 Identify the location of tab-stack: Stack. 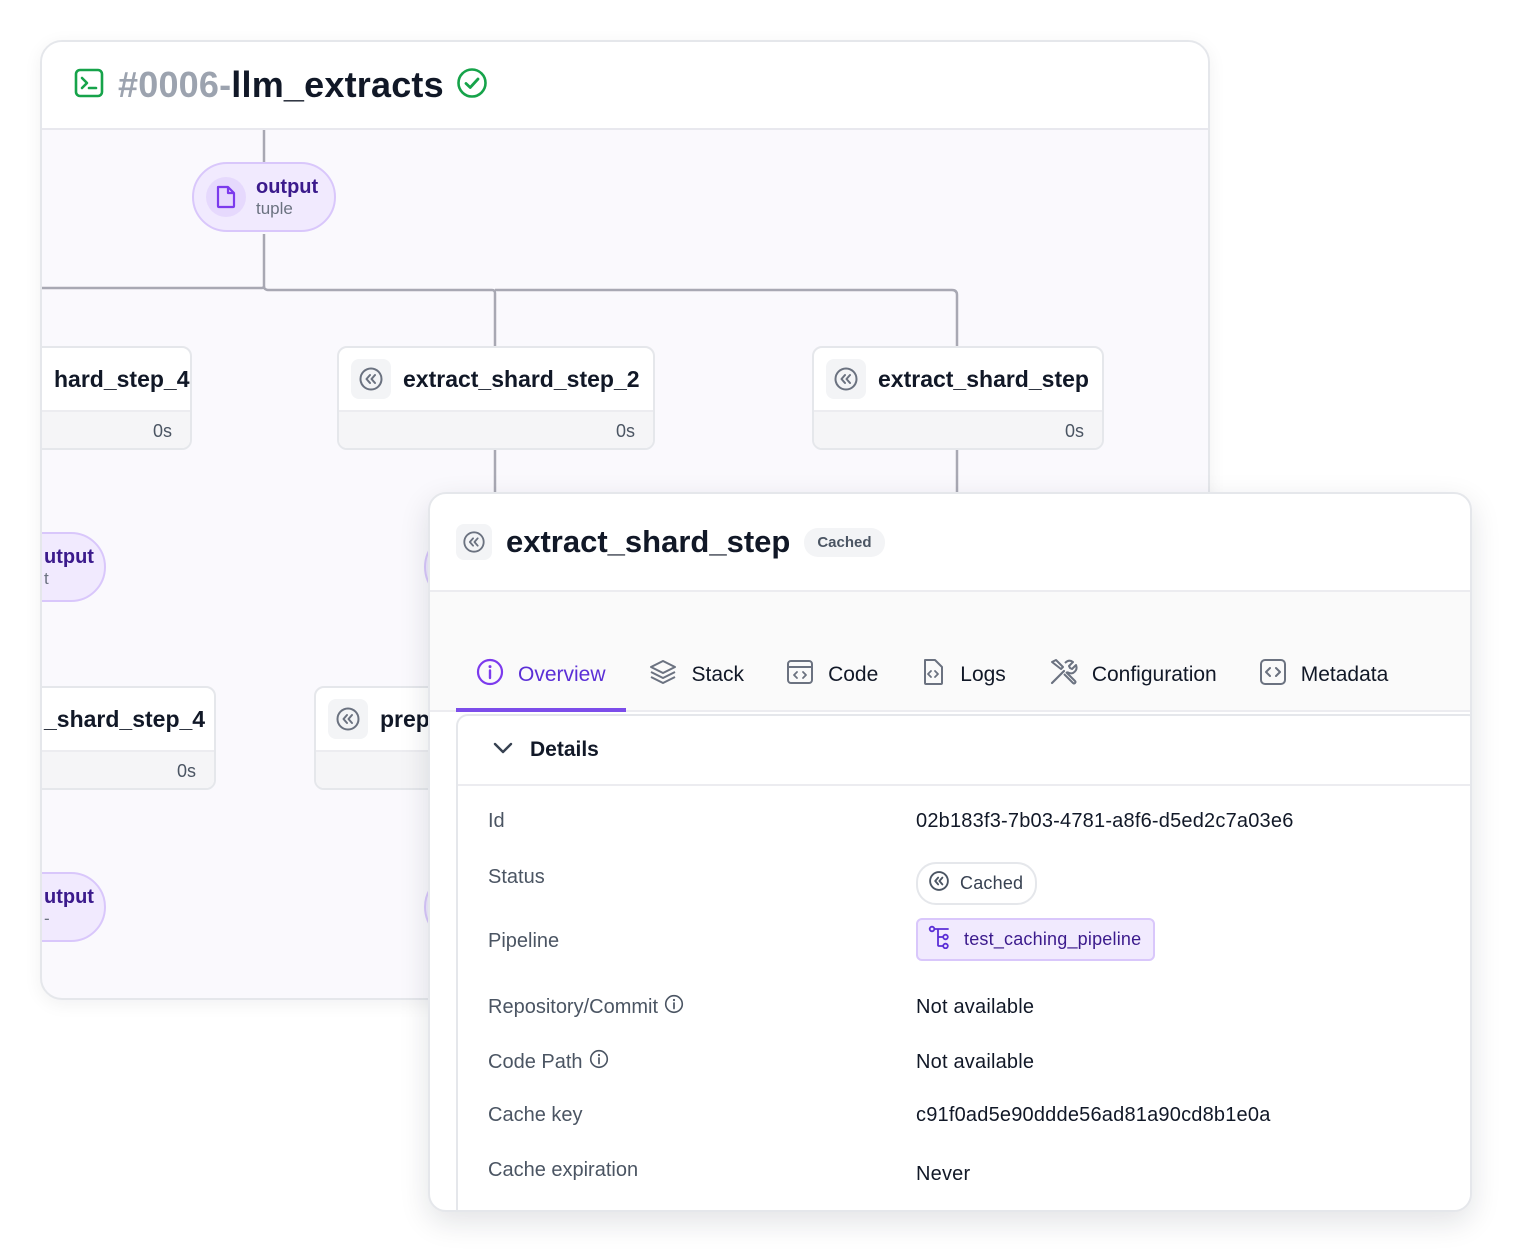
(696, 677).